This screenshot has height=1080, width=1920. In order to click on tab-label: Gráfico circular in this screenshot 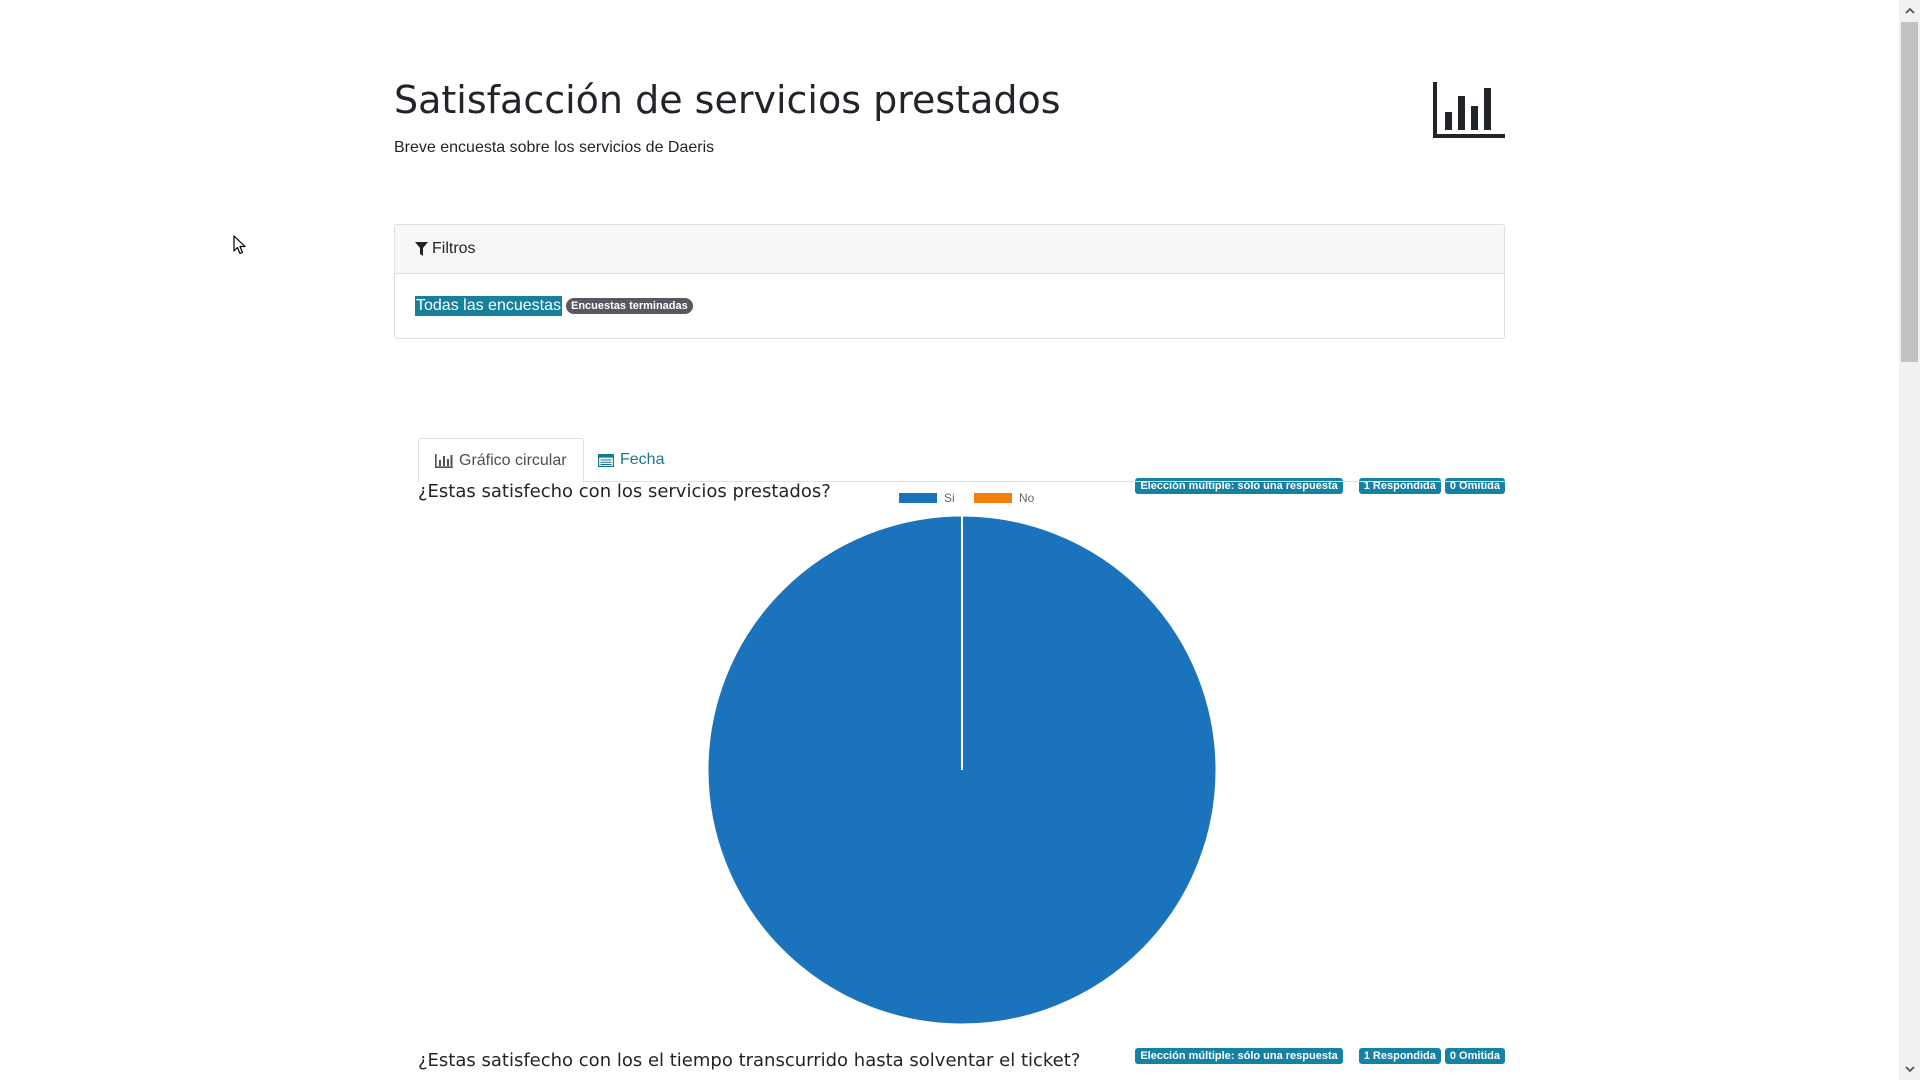, I will do `click(513, 460)`.